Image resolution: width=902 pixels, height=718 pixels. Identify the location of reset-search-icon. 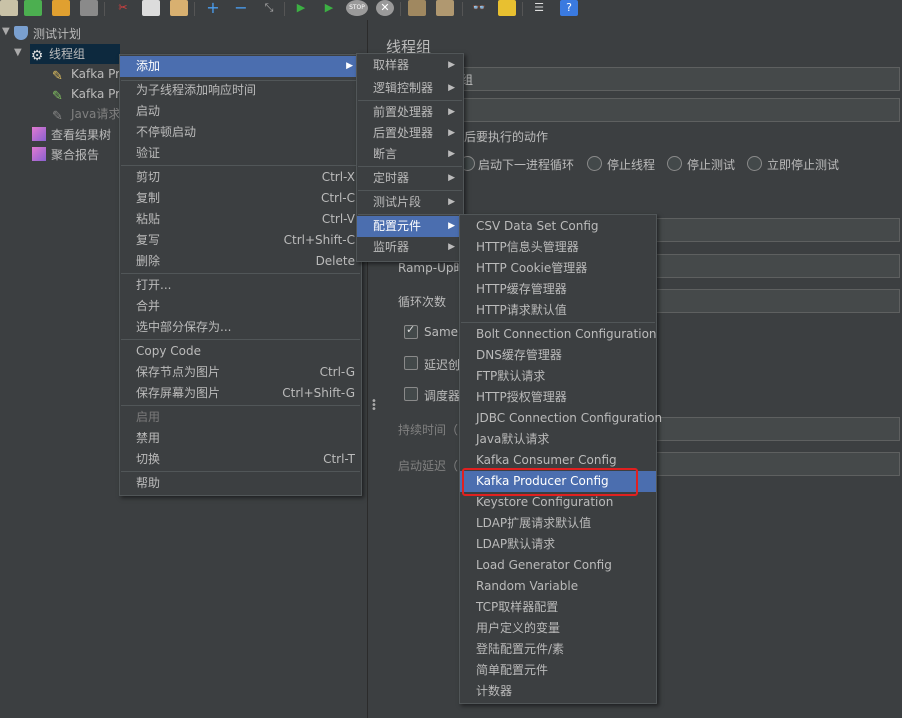
(507, 8).